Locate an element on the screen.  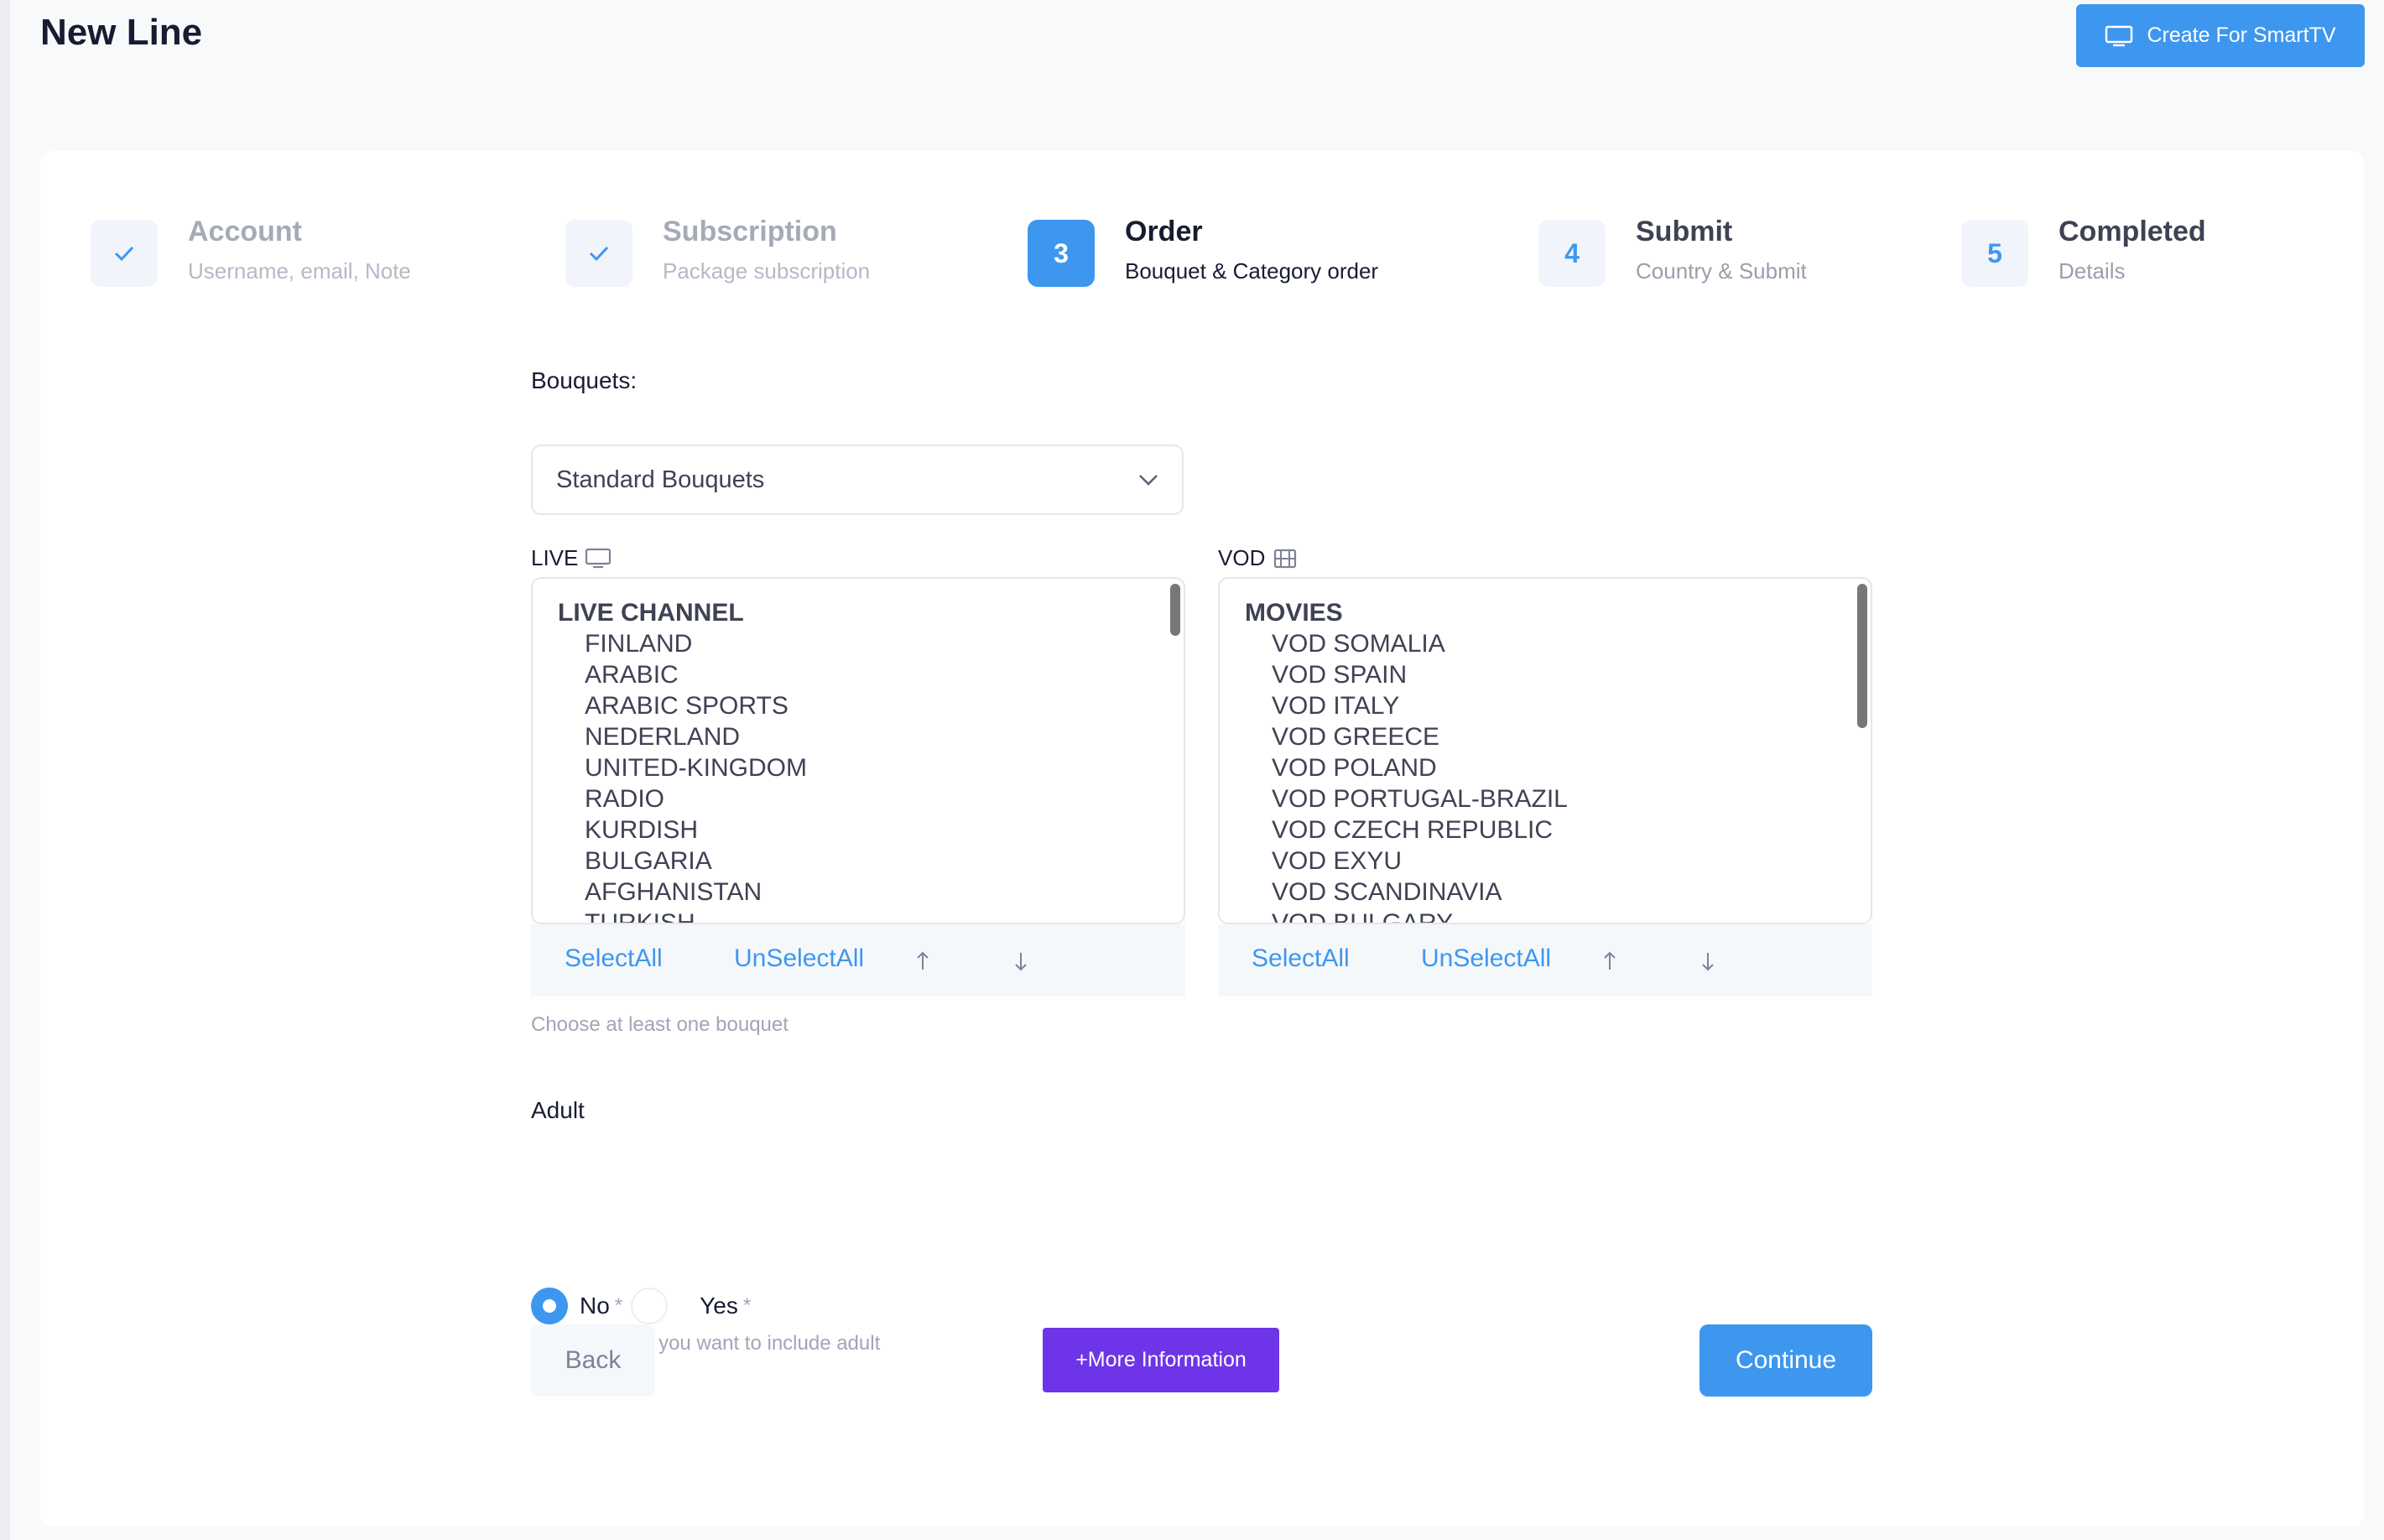
chevron-down-icon is located at coordinates (1148, 481).